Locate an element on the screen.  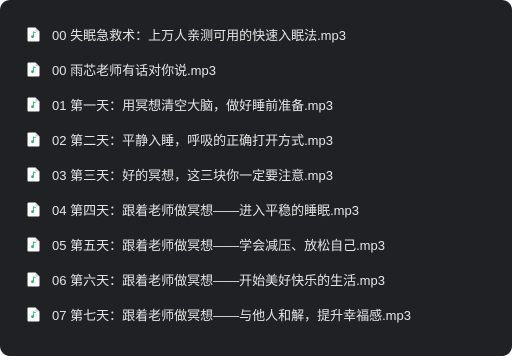
file-name: 00 雨芯老师有话对你说.mp3 is located at coordinates (134, 70).